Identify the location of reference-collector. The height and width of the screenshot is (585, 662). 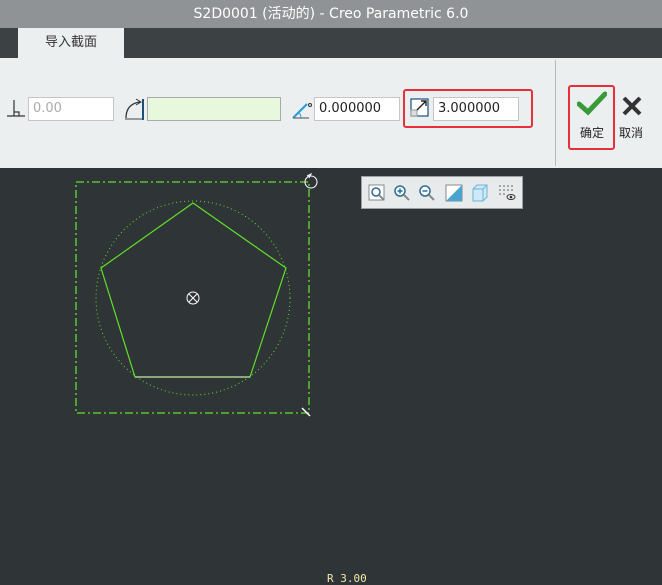
(214, 109).